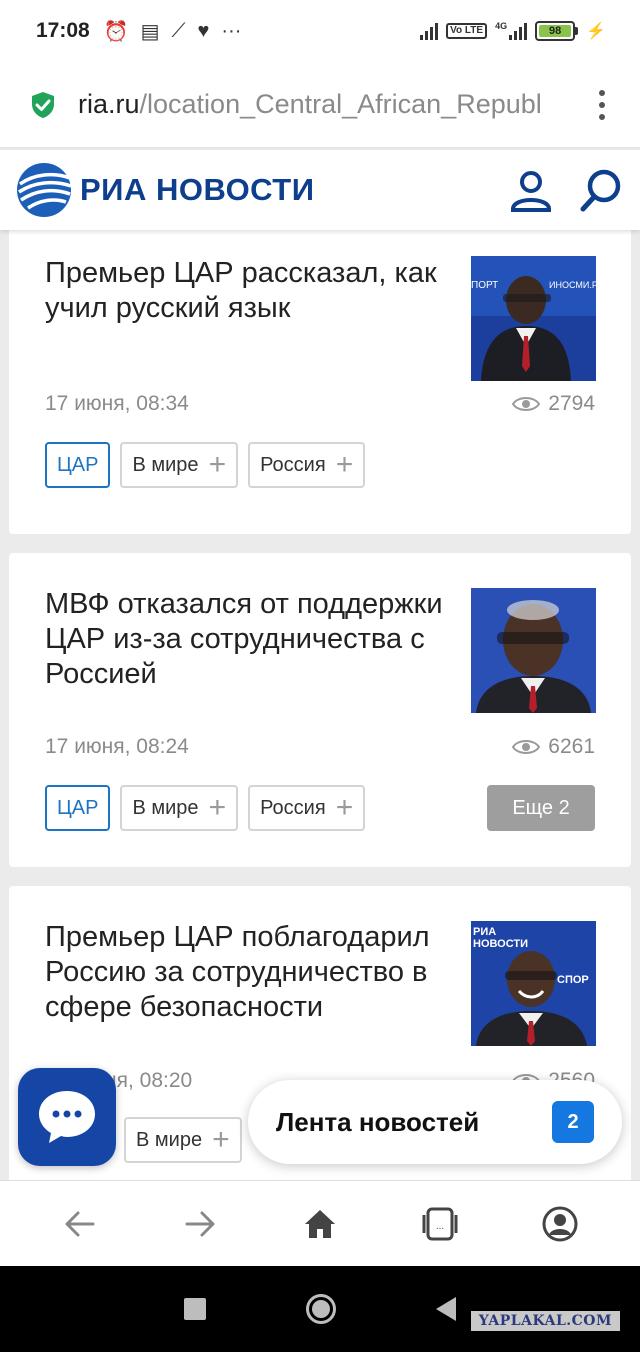 The height and width of the screenshot is (1352, 640). I want to click on account-button, so click(560, 1224).